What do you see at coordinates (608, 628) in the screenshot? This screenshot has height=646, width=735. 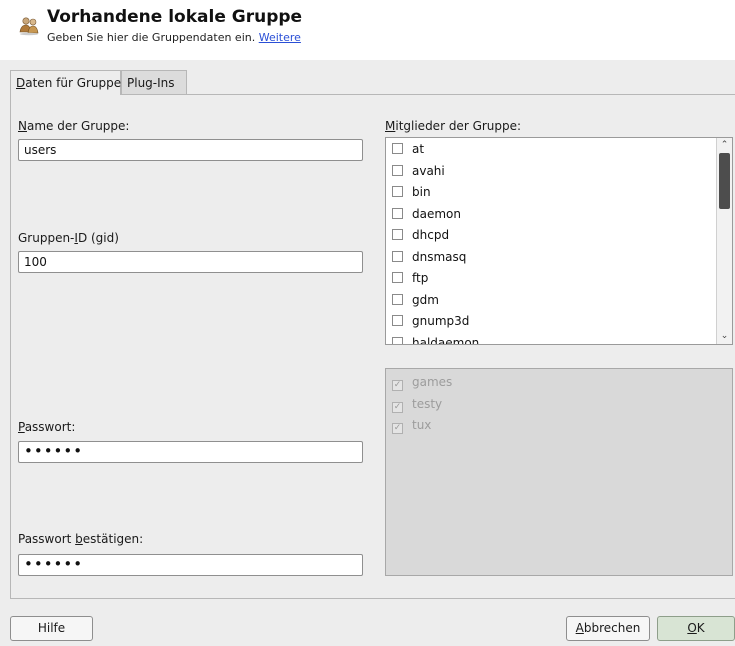 I see `cancel-button: Abbrechen` at bounding box center [608, 628].